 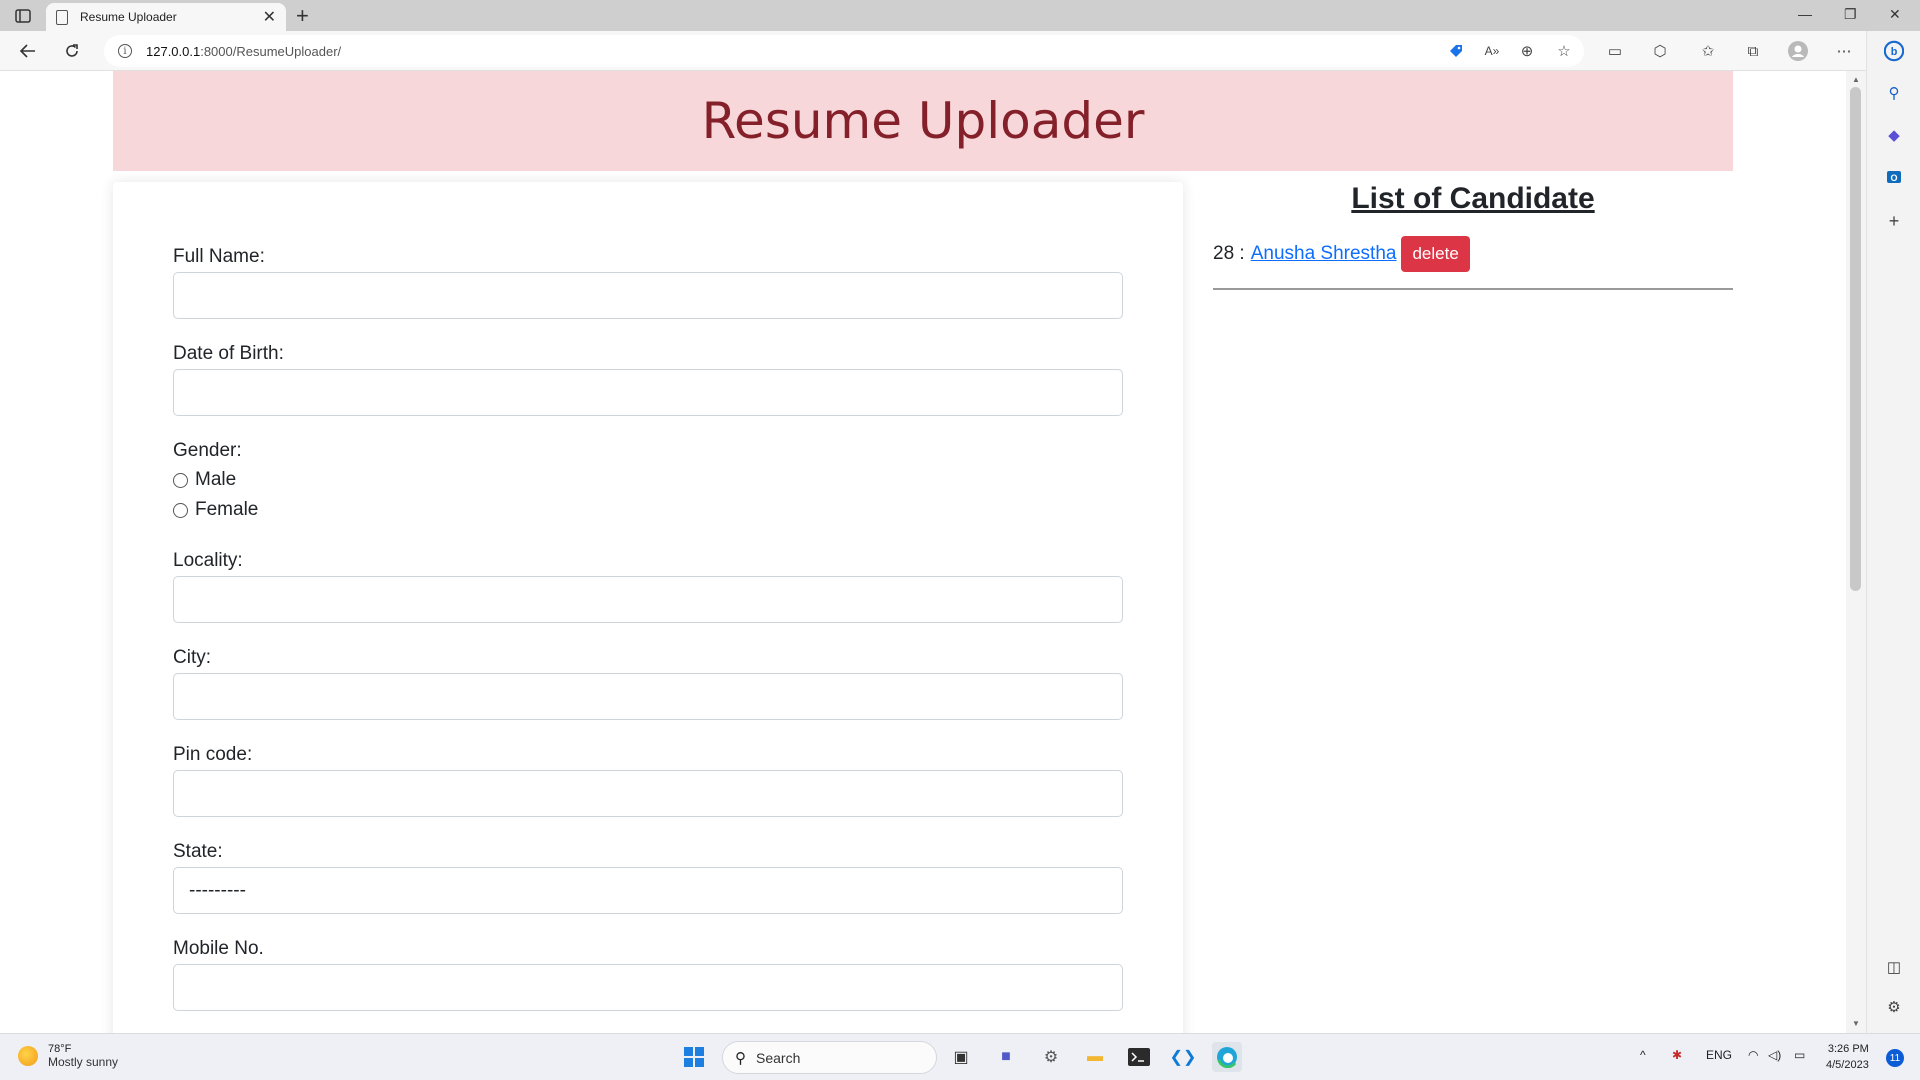 I want to click on url-path: :8000/ResumeUploader/, so click(x=271, y=51).